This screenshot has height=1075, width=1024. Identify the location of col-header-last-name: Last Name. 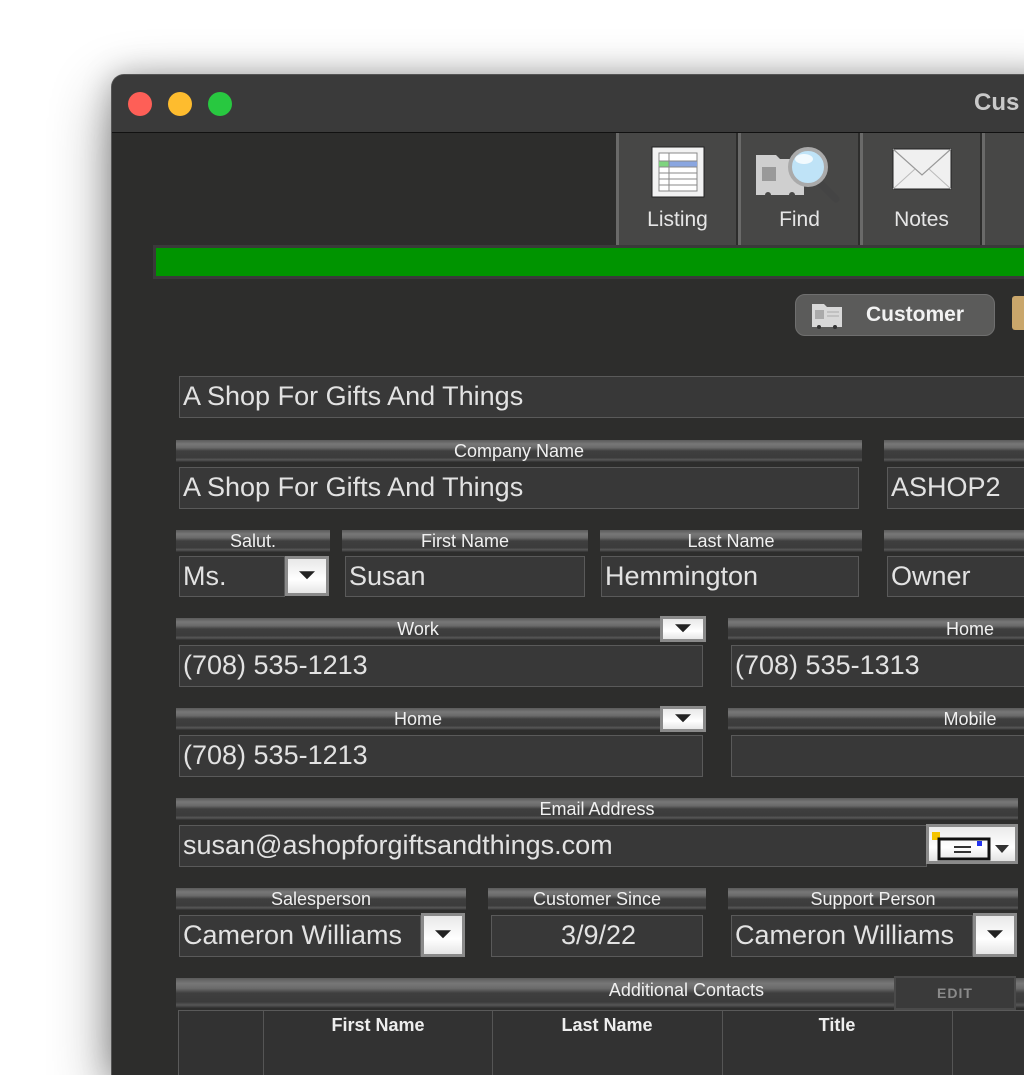
(607, 1025).